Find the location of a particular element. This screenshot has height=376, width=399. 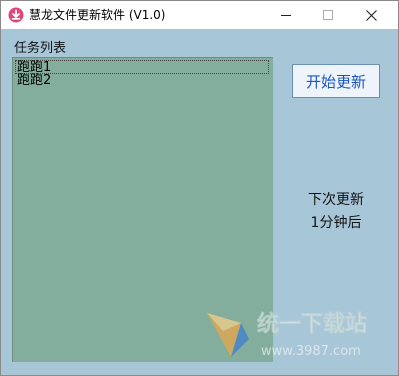

next-update-time: 1分钟后 is located at coordinates (336, 223).